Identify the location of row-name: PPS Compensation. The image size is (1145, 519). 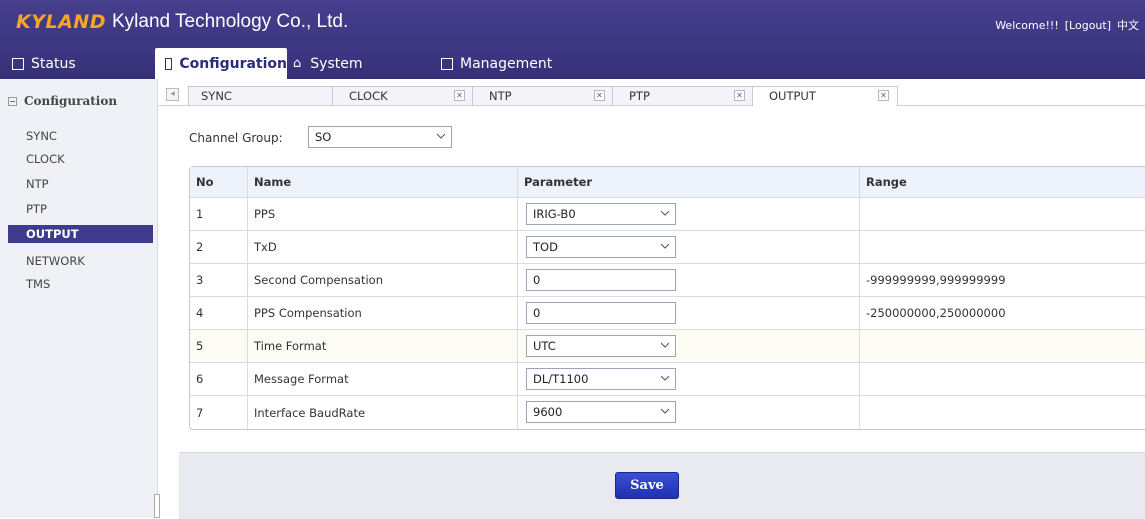
(383, 313).